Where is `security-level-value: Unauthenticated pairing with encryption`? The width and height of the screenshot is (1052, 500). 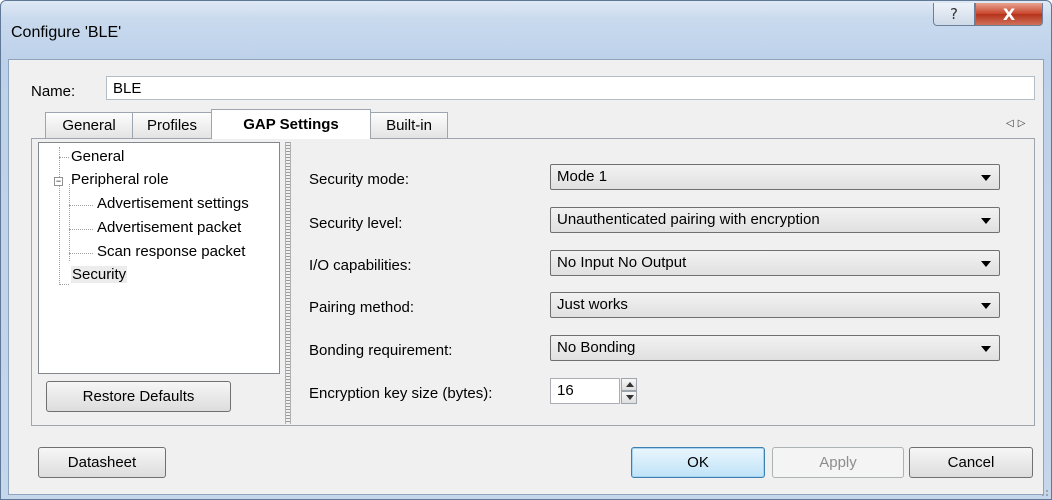 security-level-value: Unauthenticated pairing with encryption is located at coordinates (688, 219).